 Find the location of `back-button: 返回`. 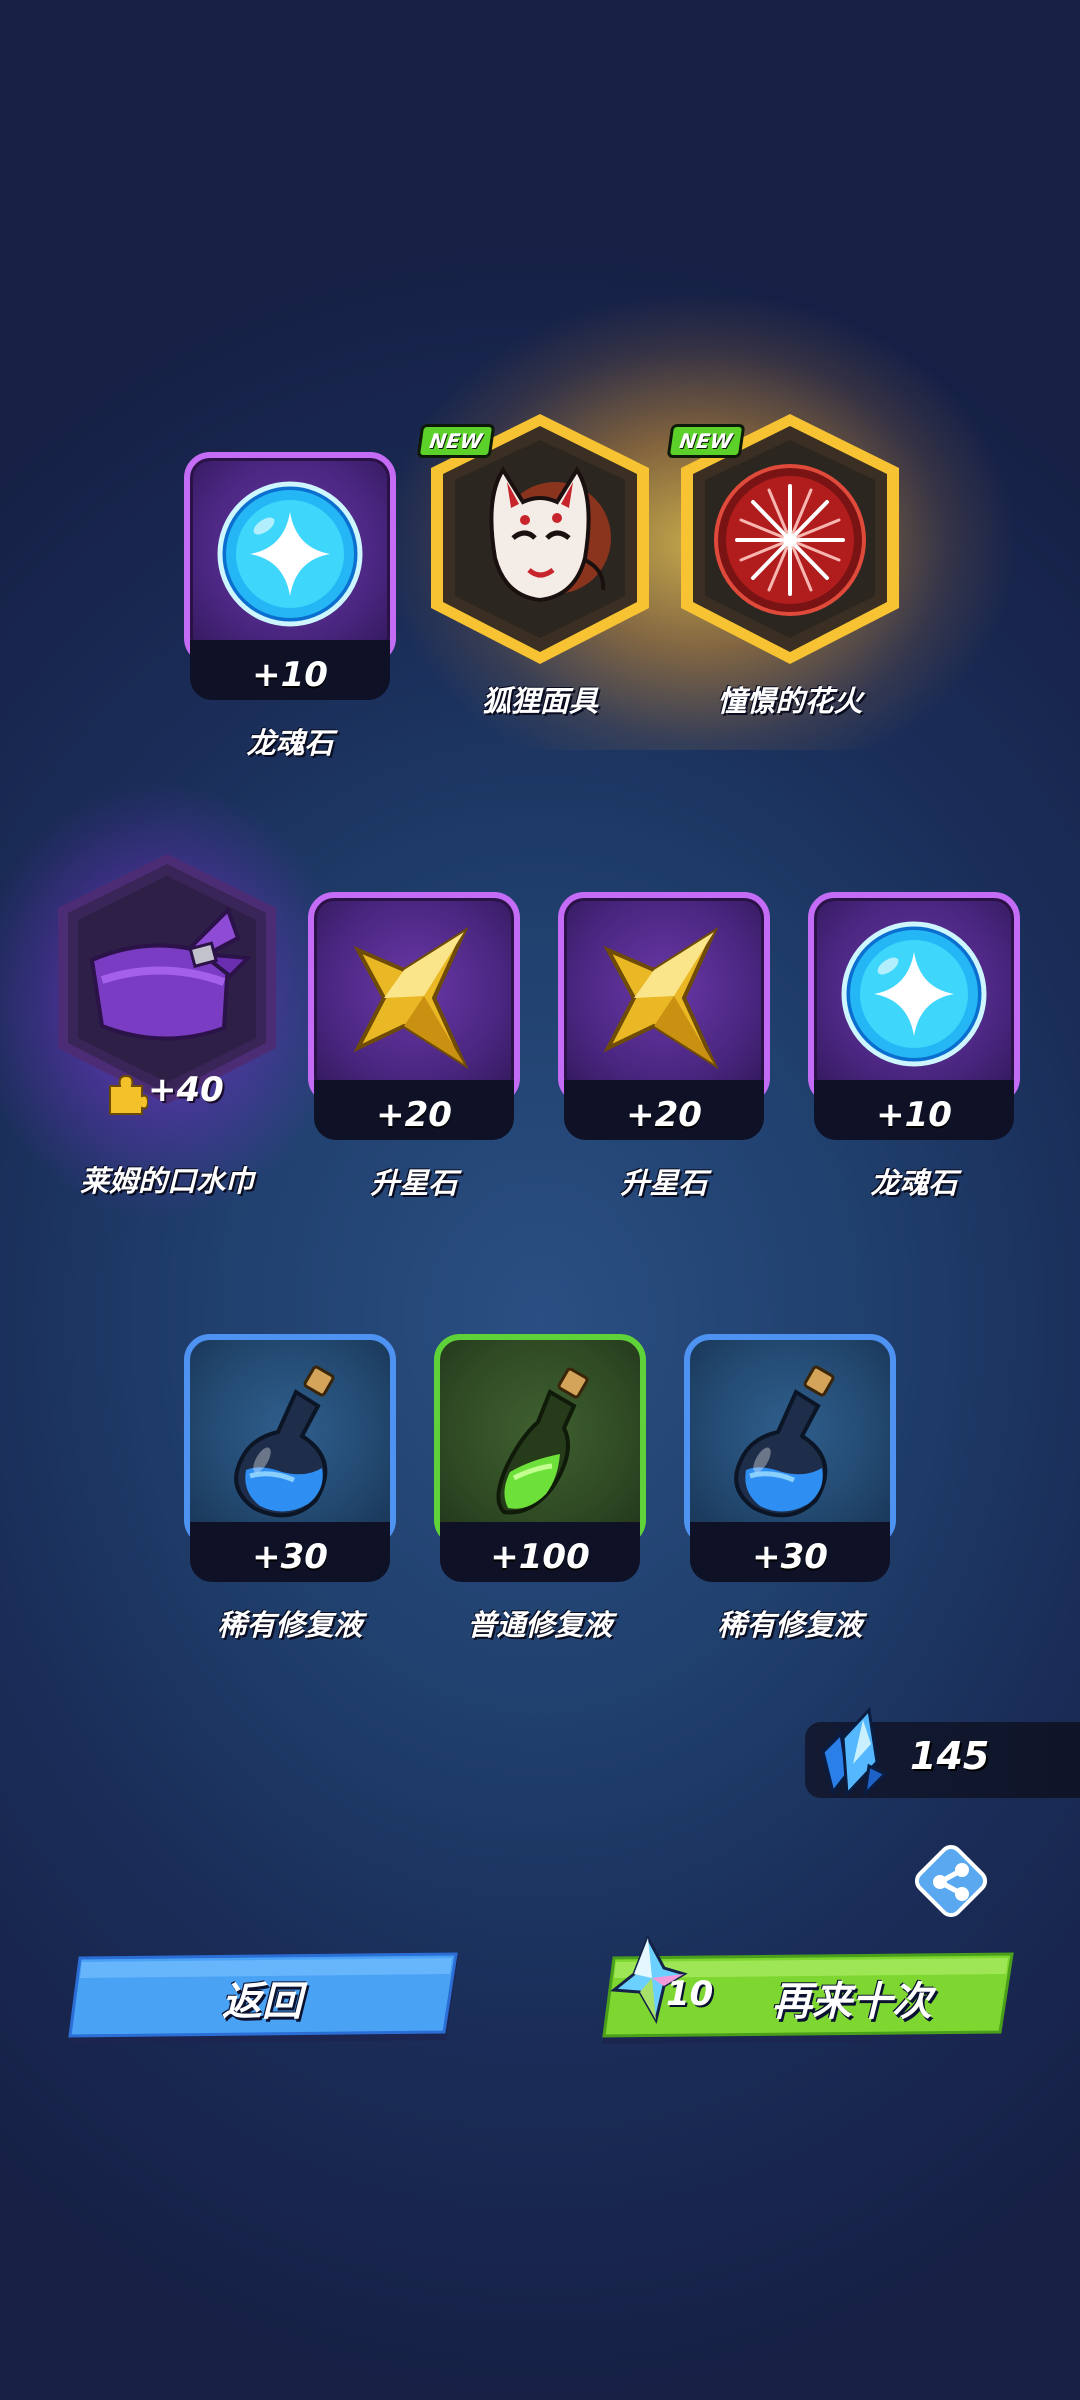

back-button: 返回 is located at coordinates (262, 1998).